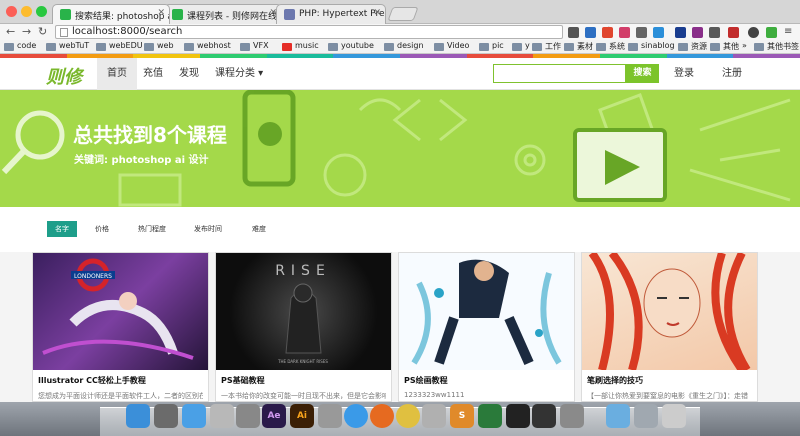  I want to click on forward-icon: →, so click(26, 31).